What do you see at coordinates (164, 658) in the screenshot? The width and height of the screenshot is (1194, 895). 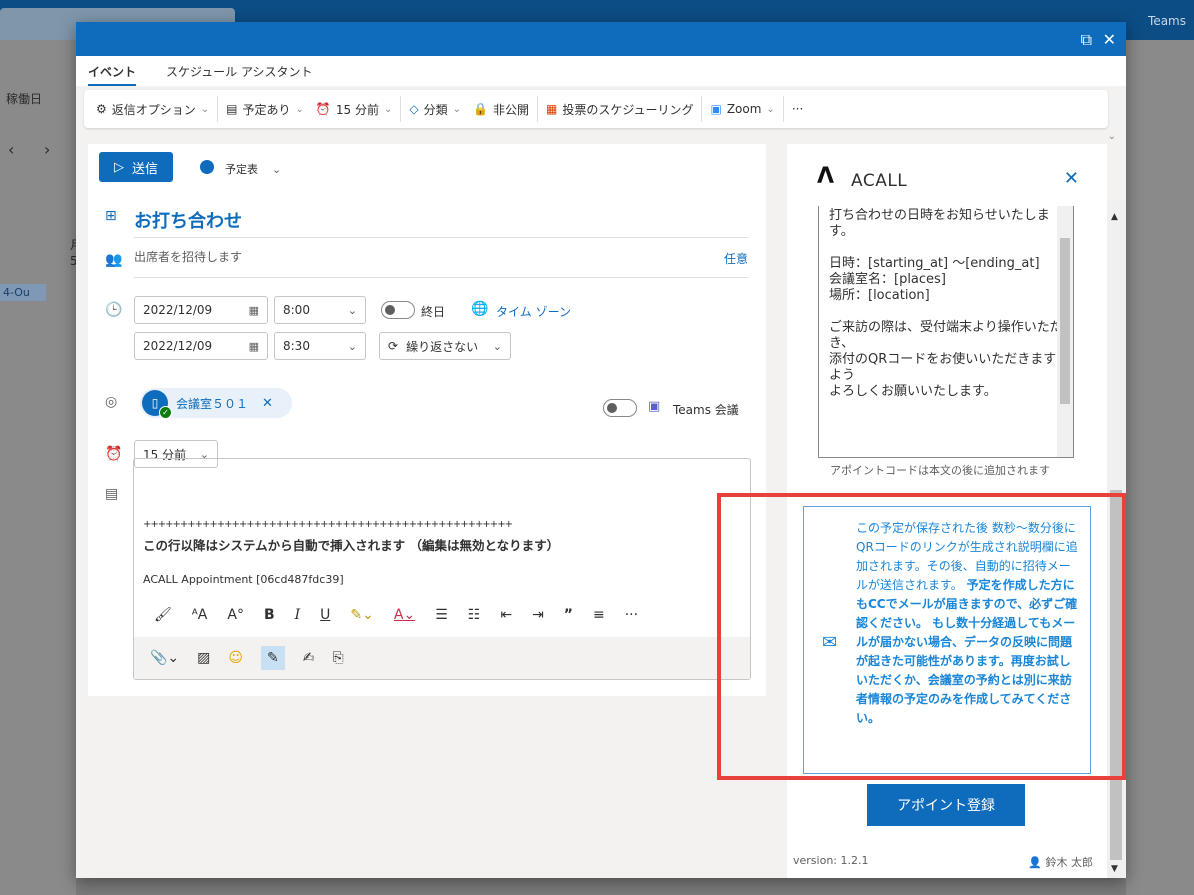 I see `attach-icon: 📎⌄` at bounding box center [164, 658].